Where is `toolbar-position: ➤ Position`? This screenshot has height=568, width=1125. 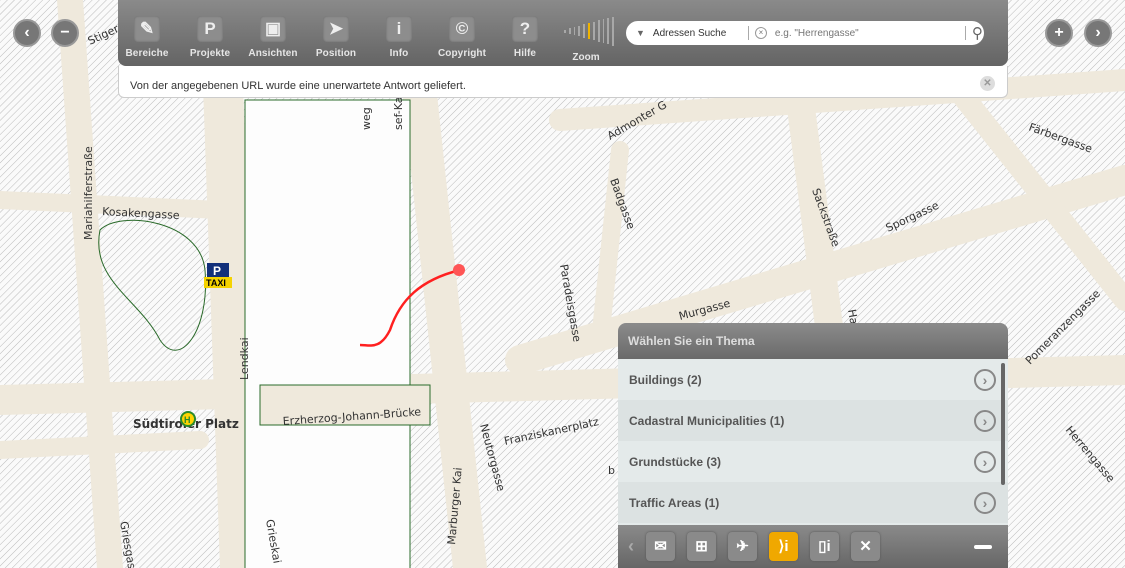 toolbar-position: ➤ Position is located at coordinates (336, 37).